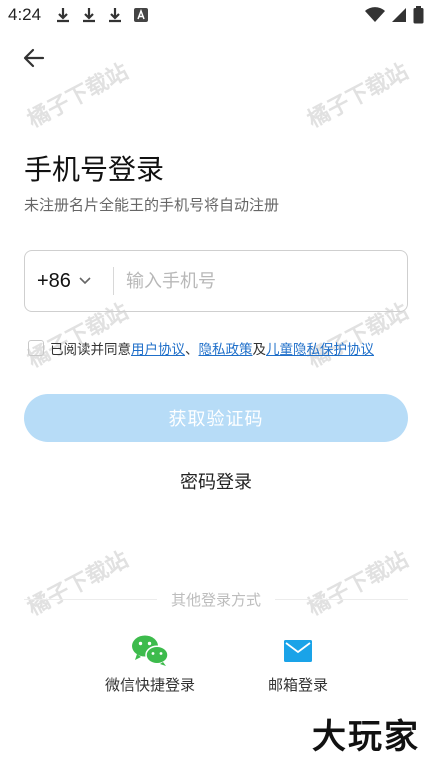 This screenshot has height=768, width=432. What do you see at coordinates (216, 418) in the screenshot?
I see `get-code-button: 获取验证码` at bounding box center [216, 418].